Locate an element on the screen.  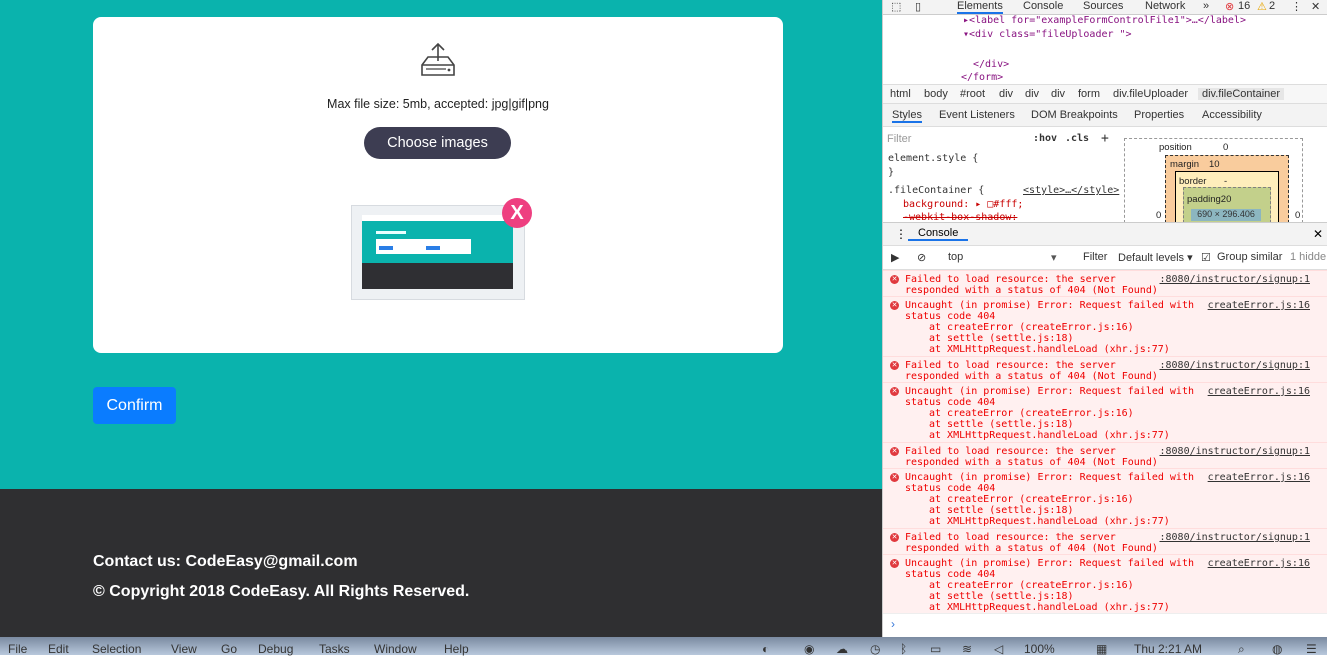
menu-window: Window is located at coordinates (395, 649).